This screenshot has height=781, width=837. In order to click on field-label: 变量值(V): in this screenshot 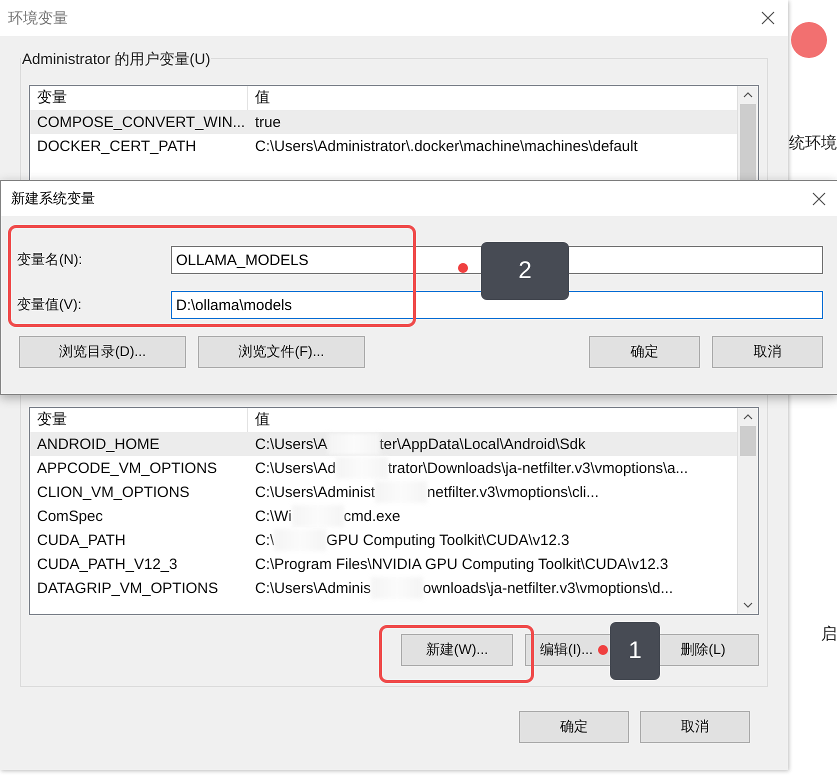, I will do `click(50, 305)`.